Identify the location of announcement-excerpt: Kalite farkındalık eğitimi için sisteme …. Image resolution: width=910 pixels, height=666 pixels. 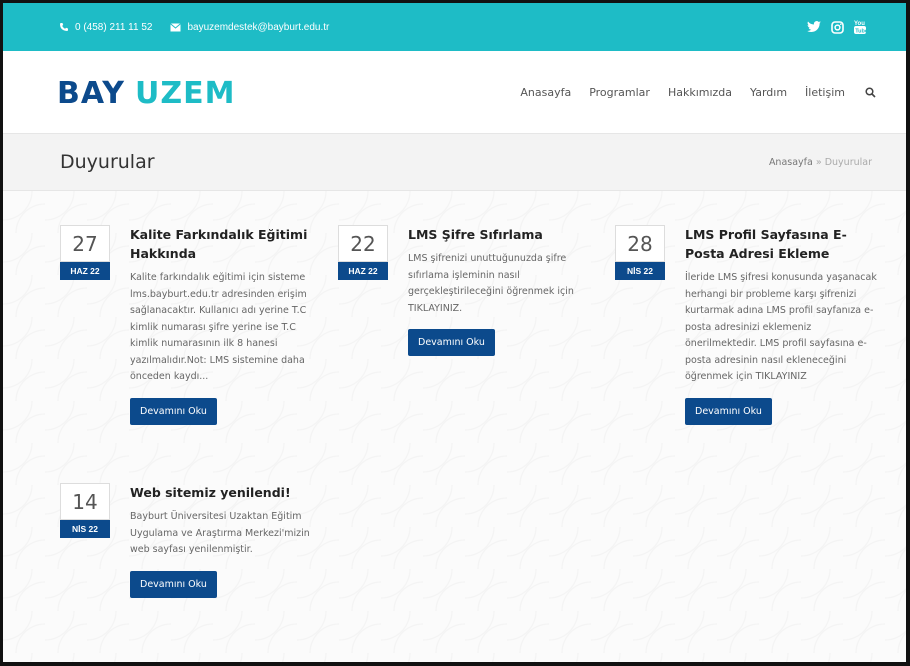
(218, 327).